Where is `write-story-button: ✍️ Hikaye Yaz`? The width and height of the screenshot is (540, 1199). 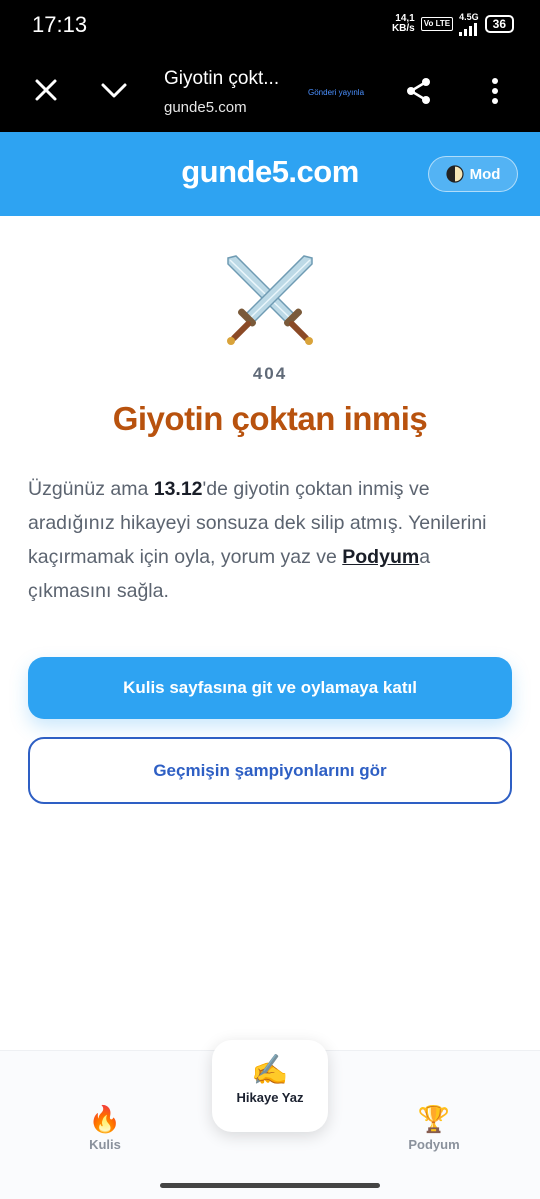
write-story-button: ✍️ Hikaye Yaz is located at coordinates (270, 1086).